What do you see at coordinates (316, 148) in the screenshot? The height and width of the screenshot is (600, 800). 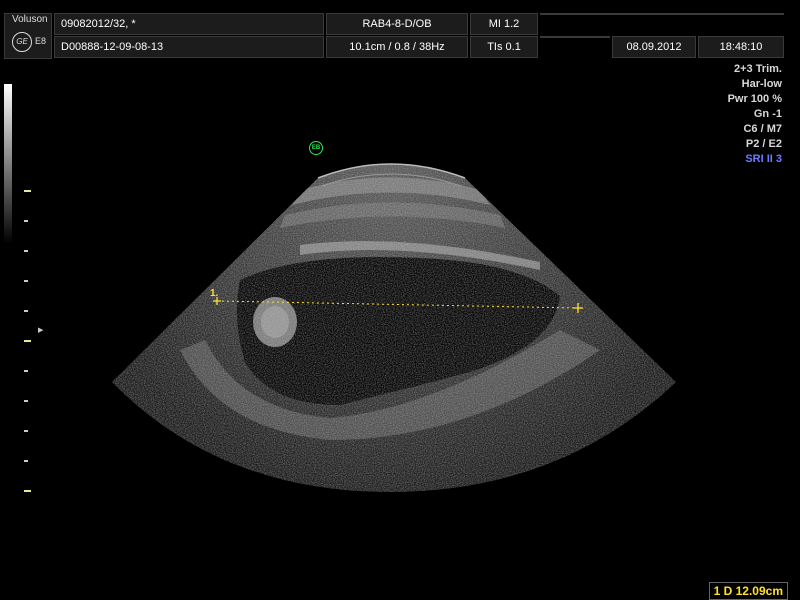 I see `focus-marker-icon: EB` at bounding box center [316, 148].